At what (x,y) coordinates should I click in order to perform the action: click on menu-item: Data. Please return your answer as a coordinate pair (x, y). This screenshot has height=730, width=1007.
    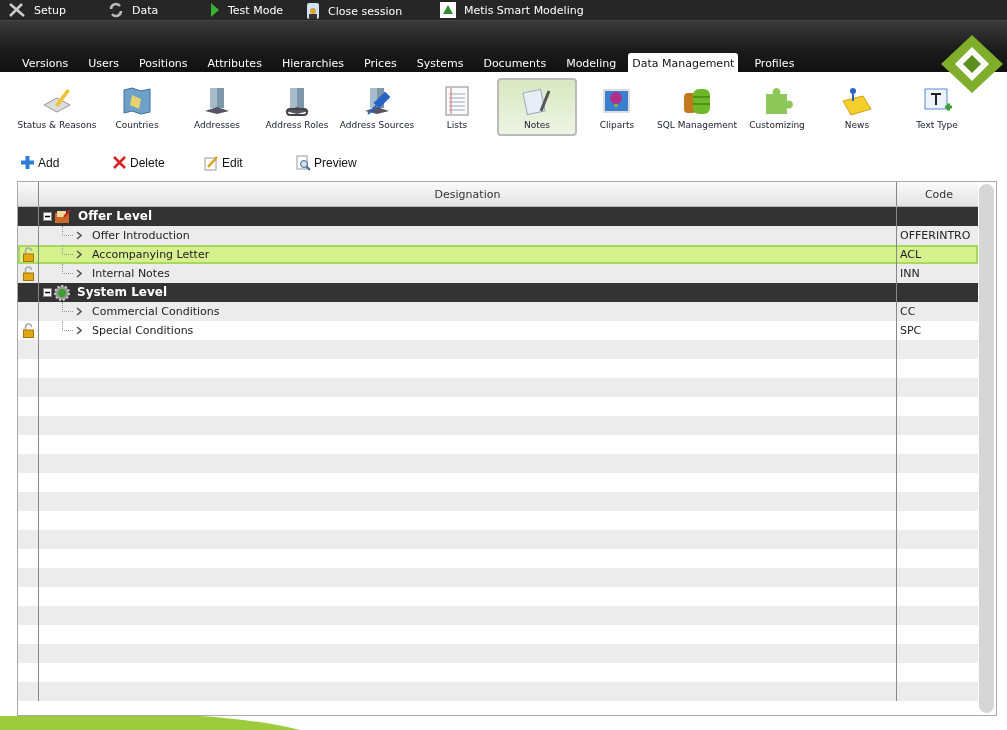
    Looking at the image, I should click on (145, 10).